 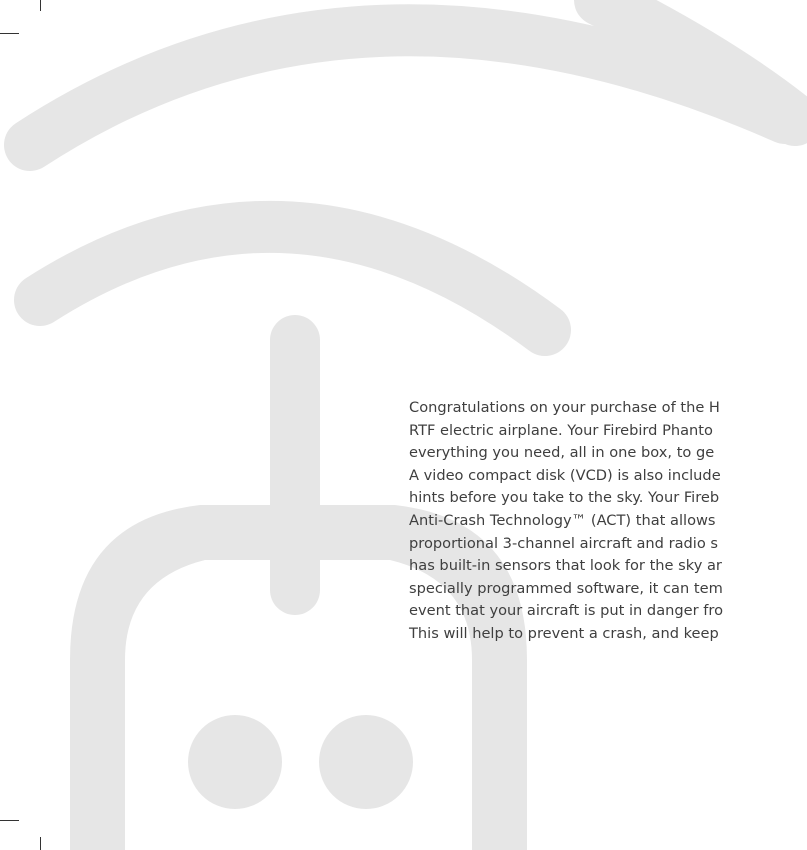 What do you see at coordinates (40, 5) in the screenshot?
I see `crop-mark-top-vertical` at bounding box center [40, 5].